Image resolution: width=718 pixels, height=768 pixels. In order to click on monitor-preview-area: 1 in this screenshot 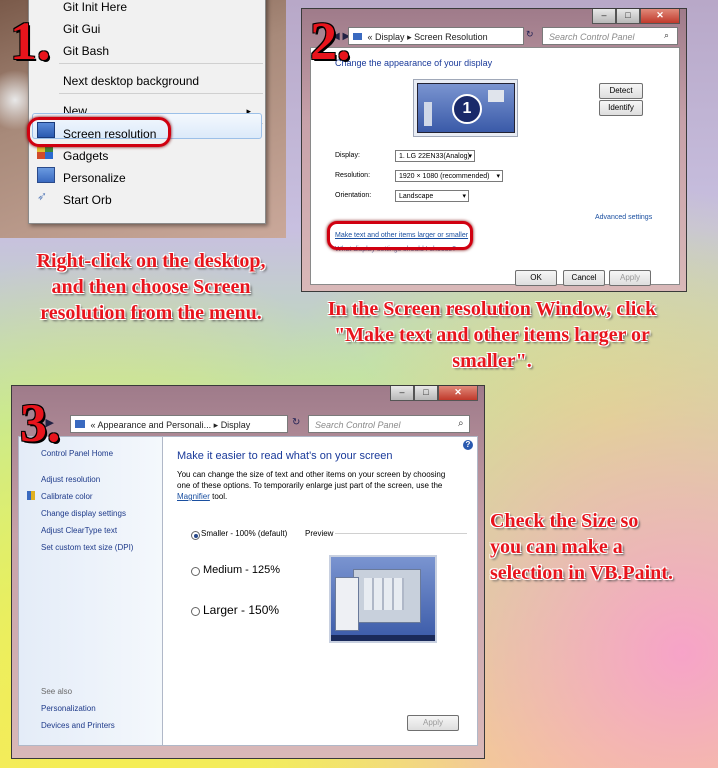, I will do `click(465, 108)`.